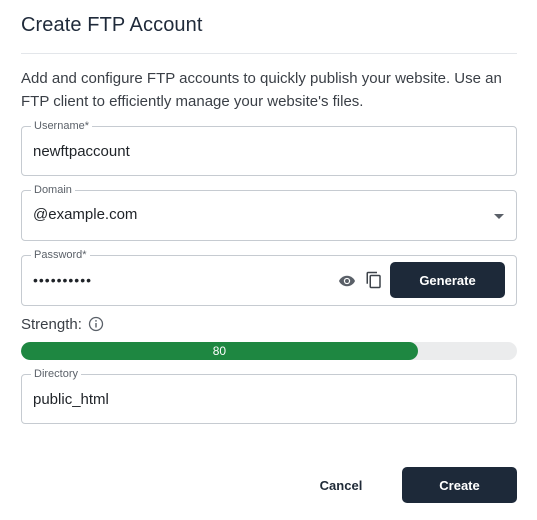 The image size is (537, 520). Describe the element at coordinates (219, 351) in the screenshot. I see `strength-value: 80` at that location.